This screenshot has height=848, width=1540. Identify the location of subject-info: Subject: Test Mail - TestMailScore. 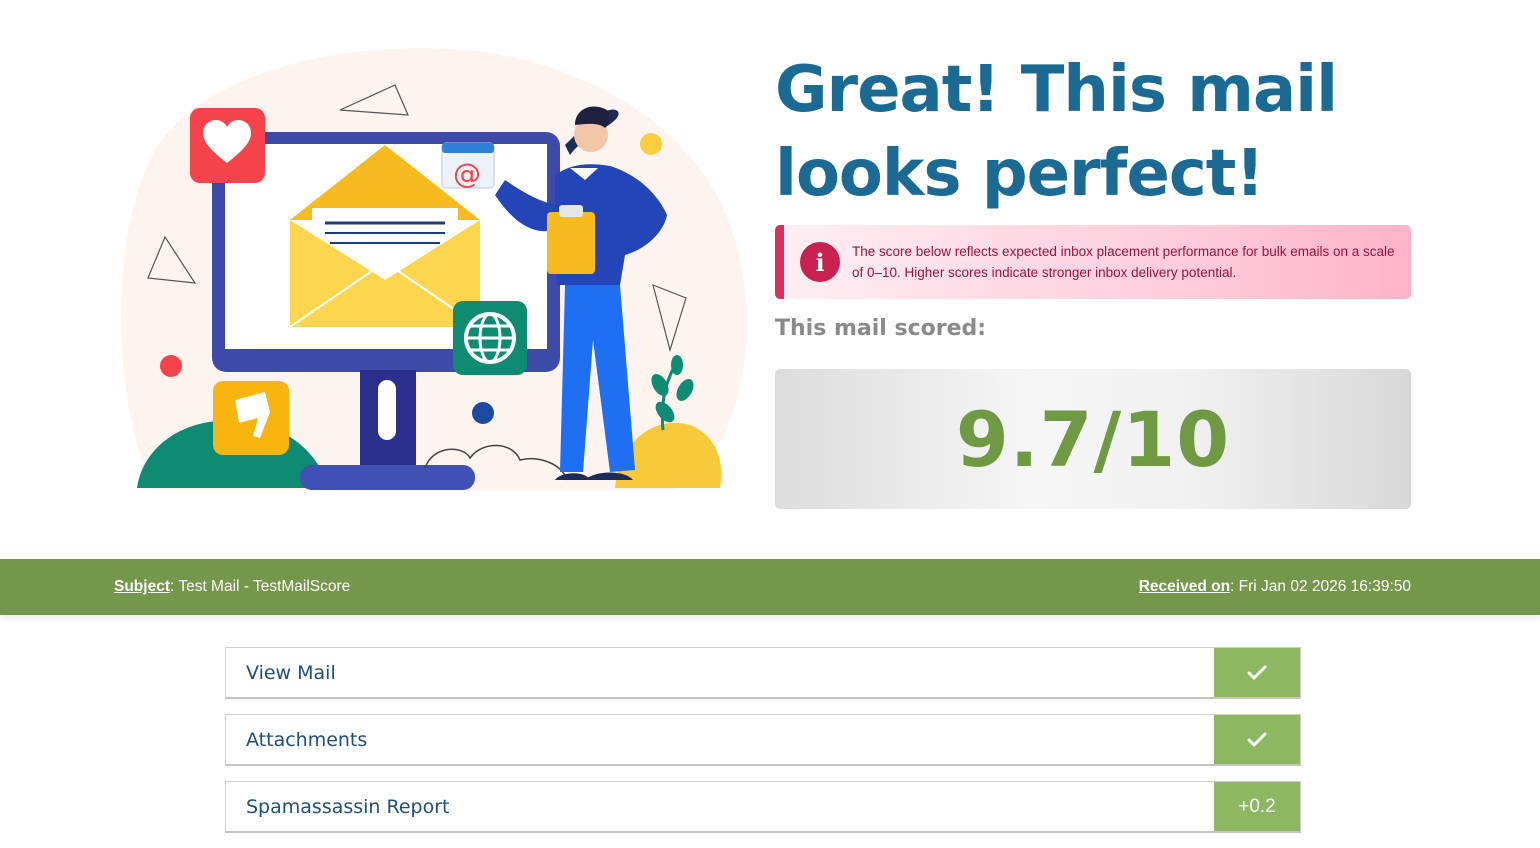
(232, 587).